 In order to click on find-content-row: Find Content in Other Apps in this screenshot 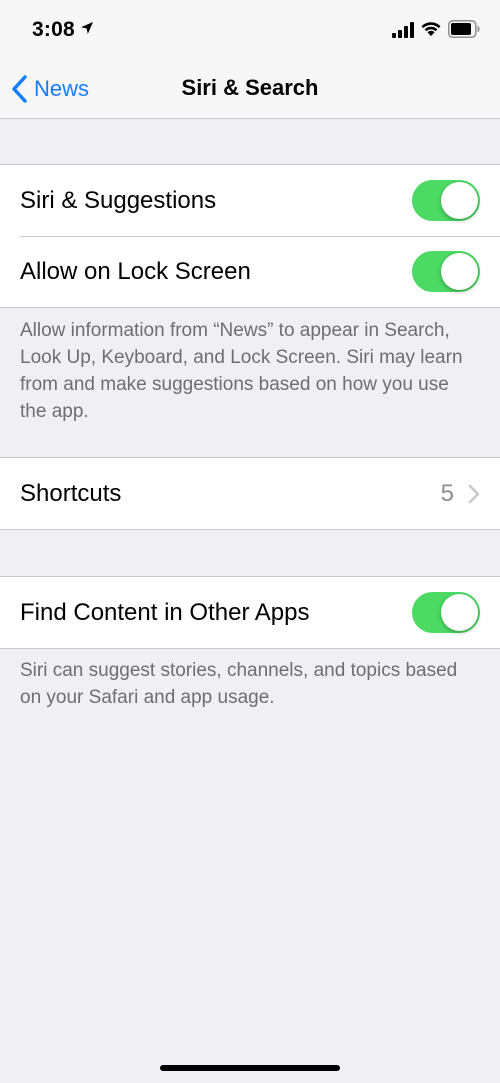, I will do `click(250, 612)`.